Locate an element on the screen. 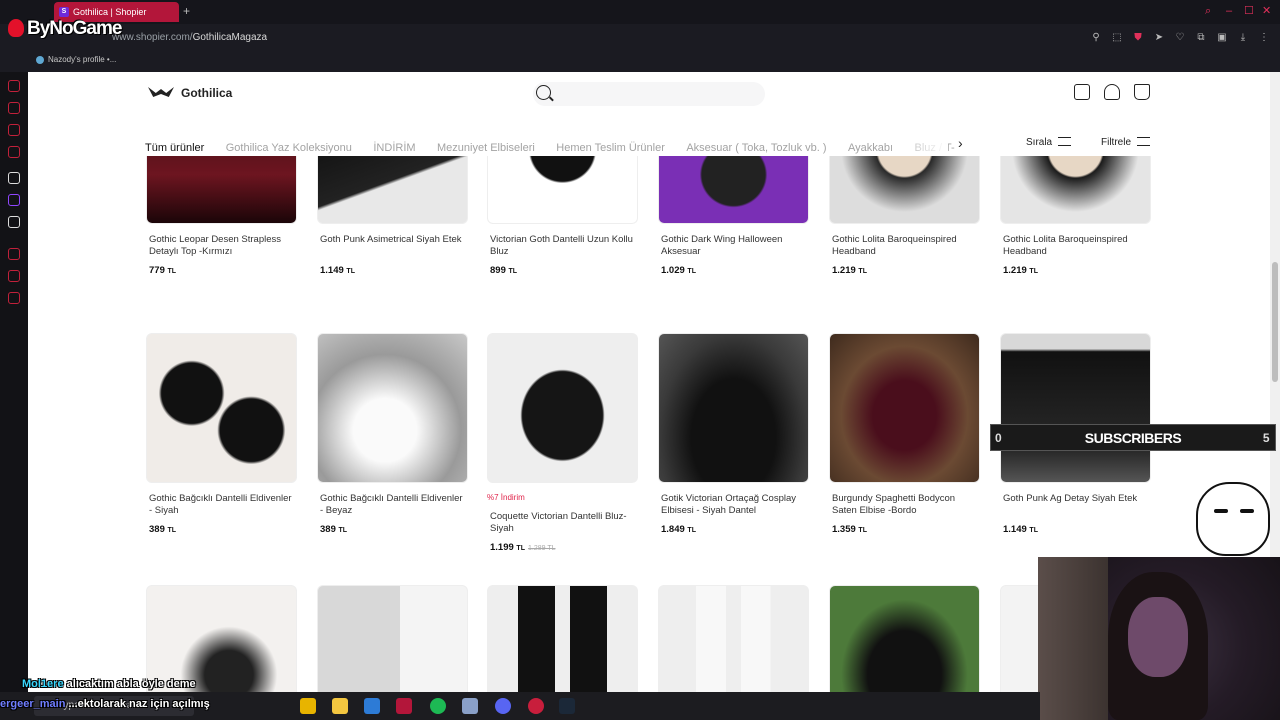 The height and width of the screenshot is (720, 1280). close-icon: ✕ is located at coordinates (1266, 11).